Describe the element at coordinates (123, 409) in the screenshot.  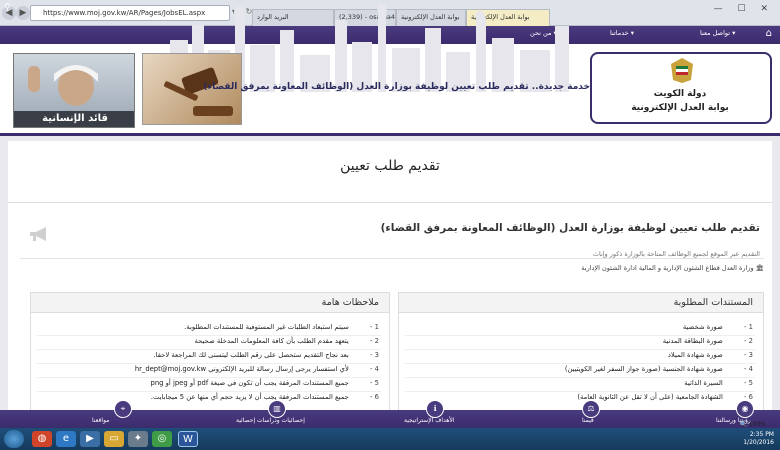
I see `location-pin-icon: ⌖` at that location.